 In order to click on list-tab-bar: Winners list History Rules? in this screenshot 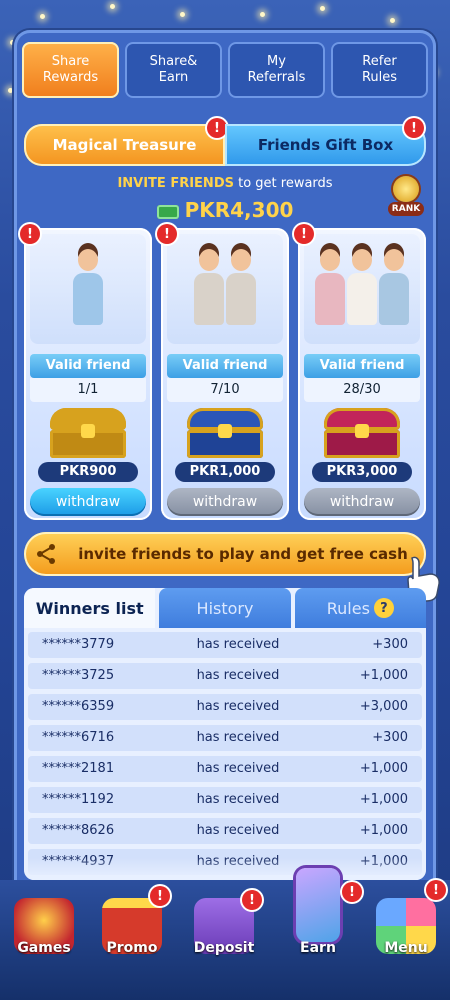, I will do `click(225, 608)`.